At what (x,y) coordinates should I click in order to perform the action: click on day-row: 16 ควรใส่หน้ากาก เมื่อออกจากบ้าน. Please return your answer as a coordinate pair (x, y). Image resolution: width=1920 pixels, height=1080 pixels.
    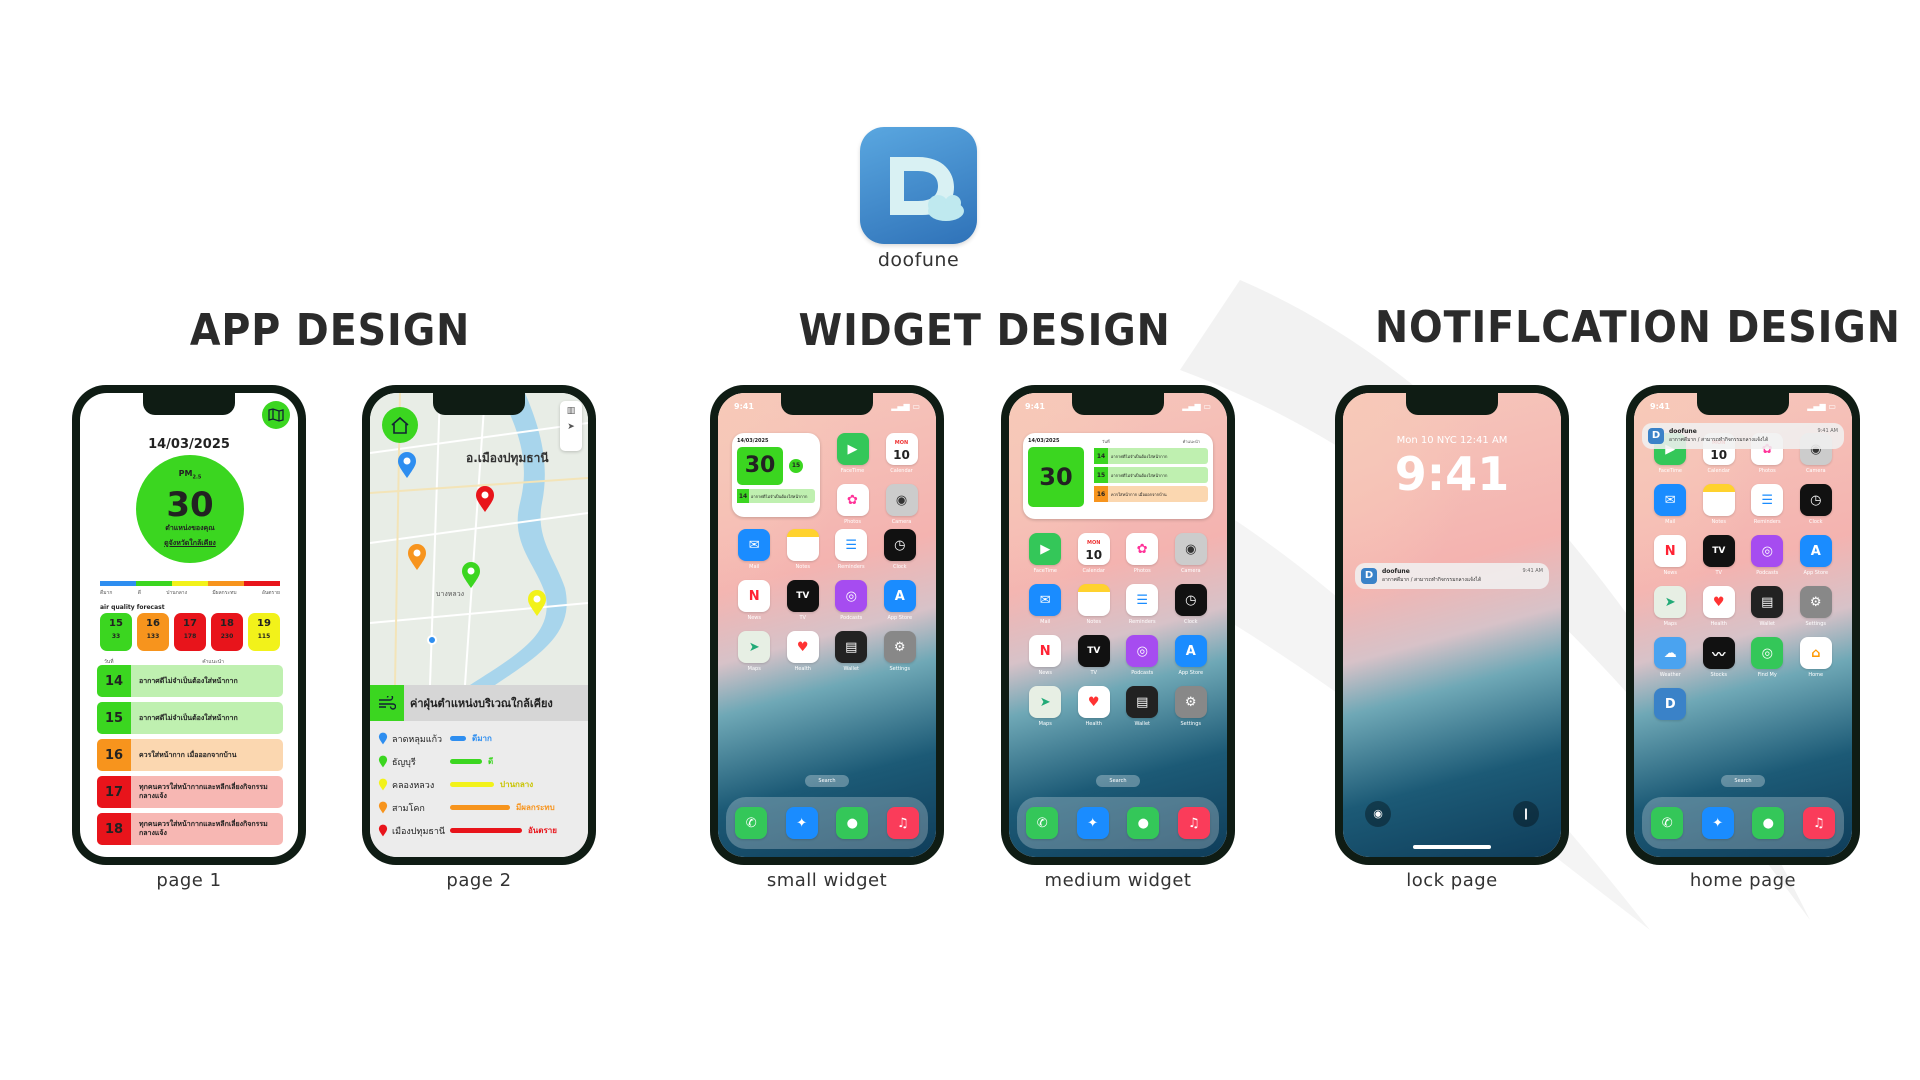
    Looking at the image, I should click on (190, 755).